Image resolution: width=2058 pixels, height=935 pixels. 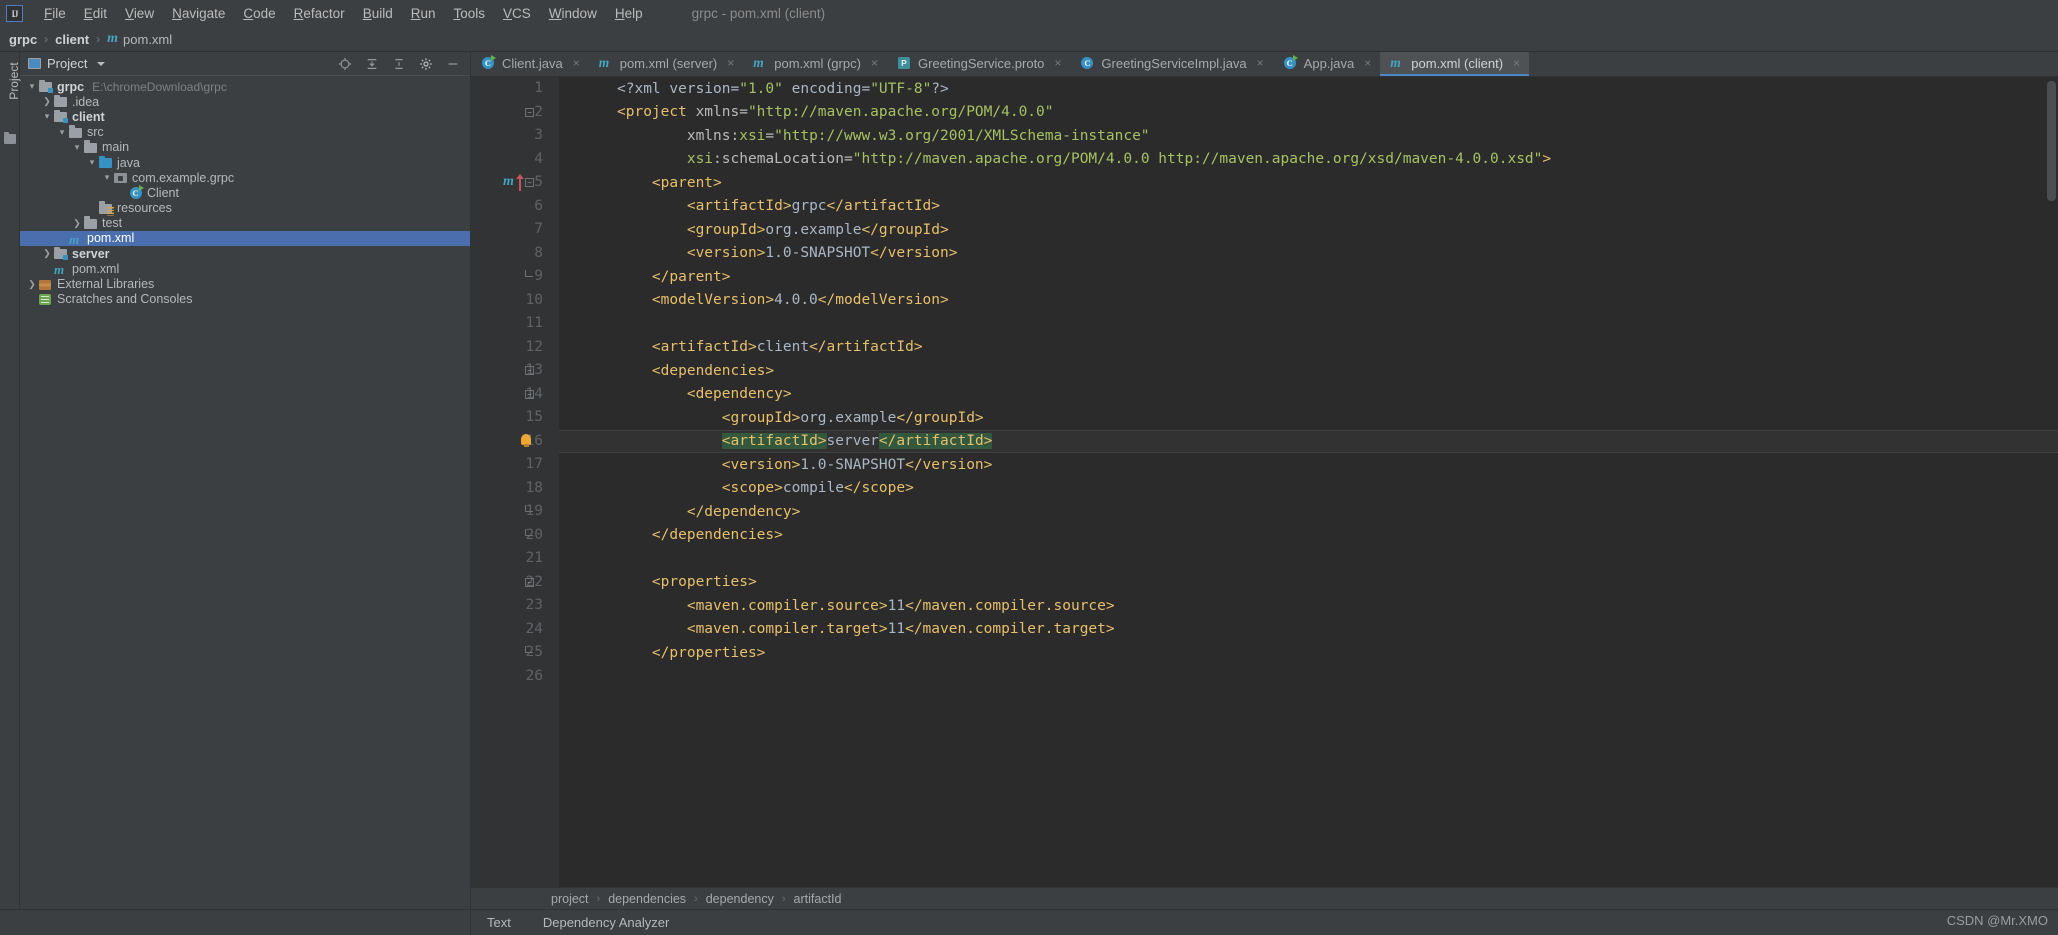 What do you see at coordinates (1308, 277) in the screenshot?
I see `code-line: </parent>` at bounding box center [1308, 277].